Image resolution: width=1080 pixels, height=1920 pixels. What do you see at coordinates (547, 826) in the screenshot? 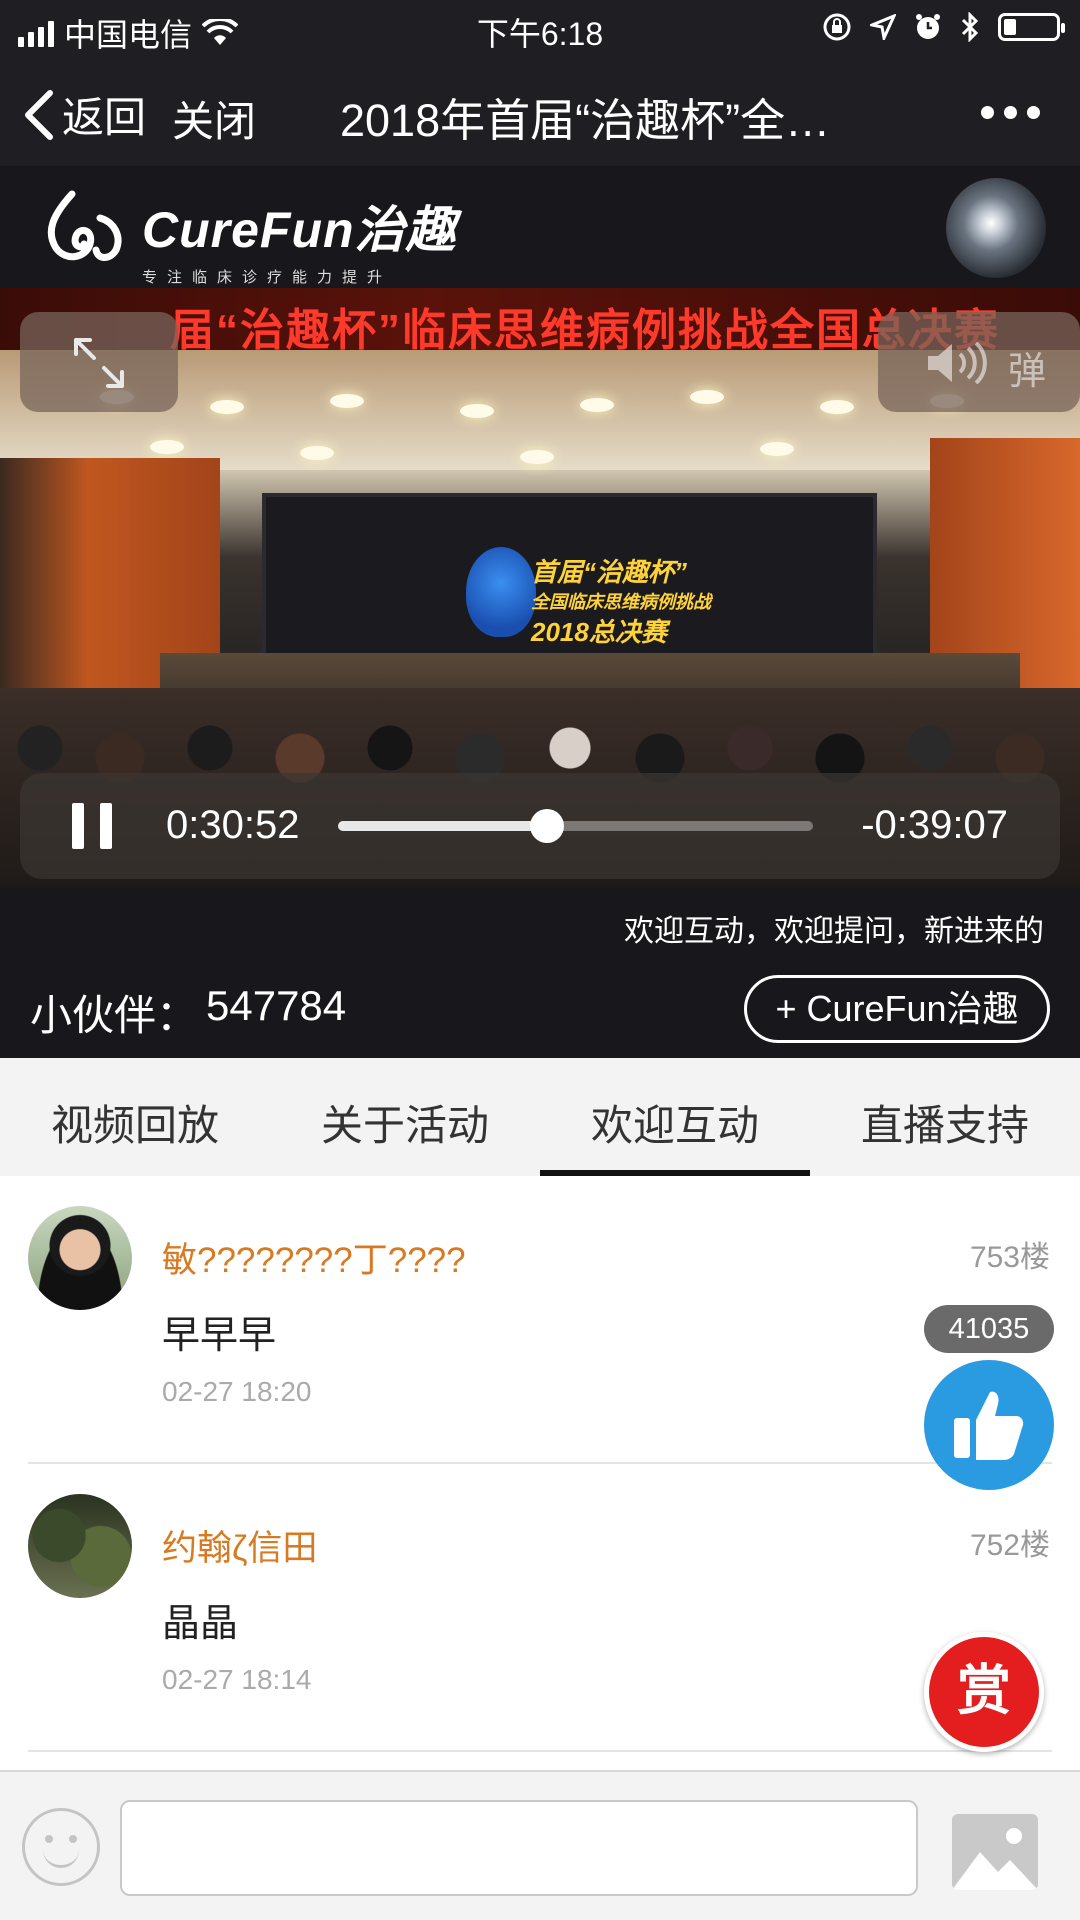
I see `seek-knob` at bounding box center [547, 826].